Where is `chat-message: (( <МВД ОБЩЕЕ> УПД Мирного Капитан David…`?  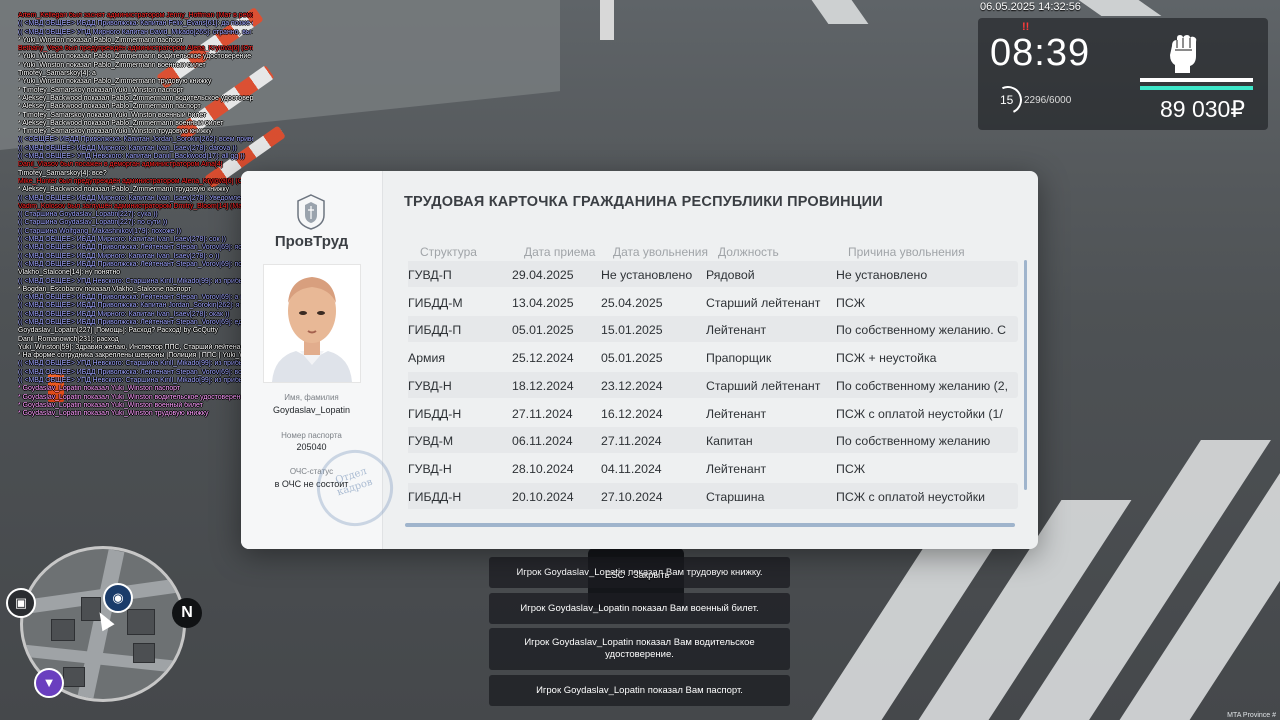
chat-message: (( <МВД ОБЩЕЕ> УПД Мирного Капитан David… is located at coordinates (135, 32).